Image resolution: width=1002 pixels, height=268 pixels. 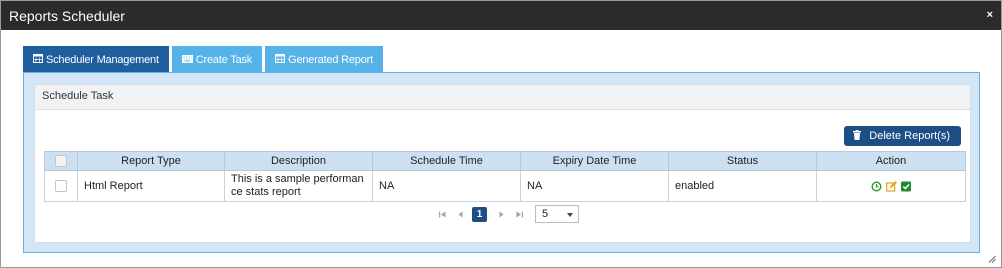 I want to click on chevron-down-icon, so click(x=570, y=215).